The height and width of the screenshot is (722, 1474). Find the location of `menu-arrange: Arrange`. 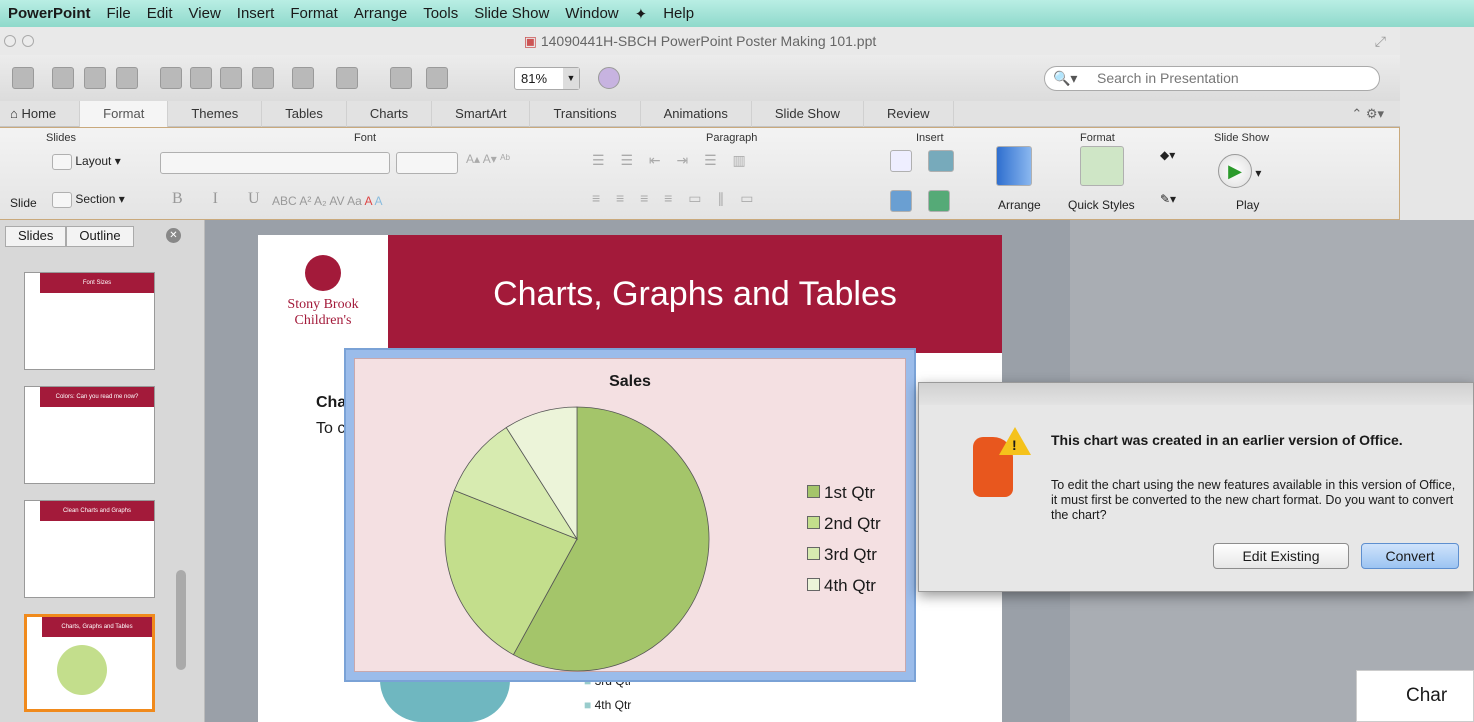

menu-arrange: Arrange is located at coordinates (372, 13).